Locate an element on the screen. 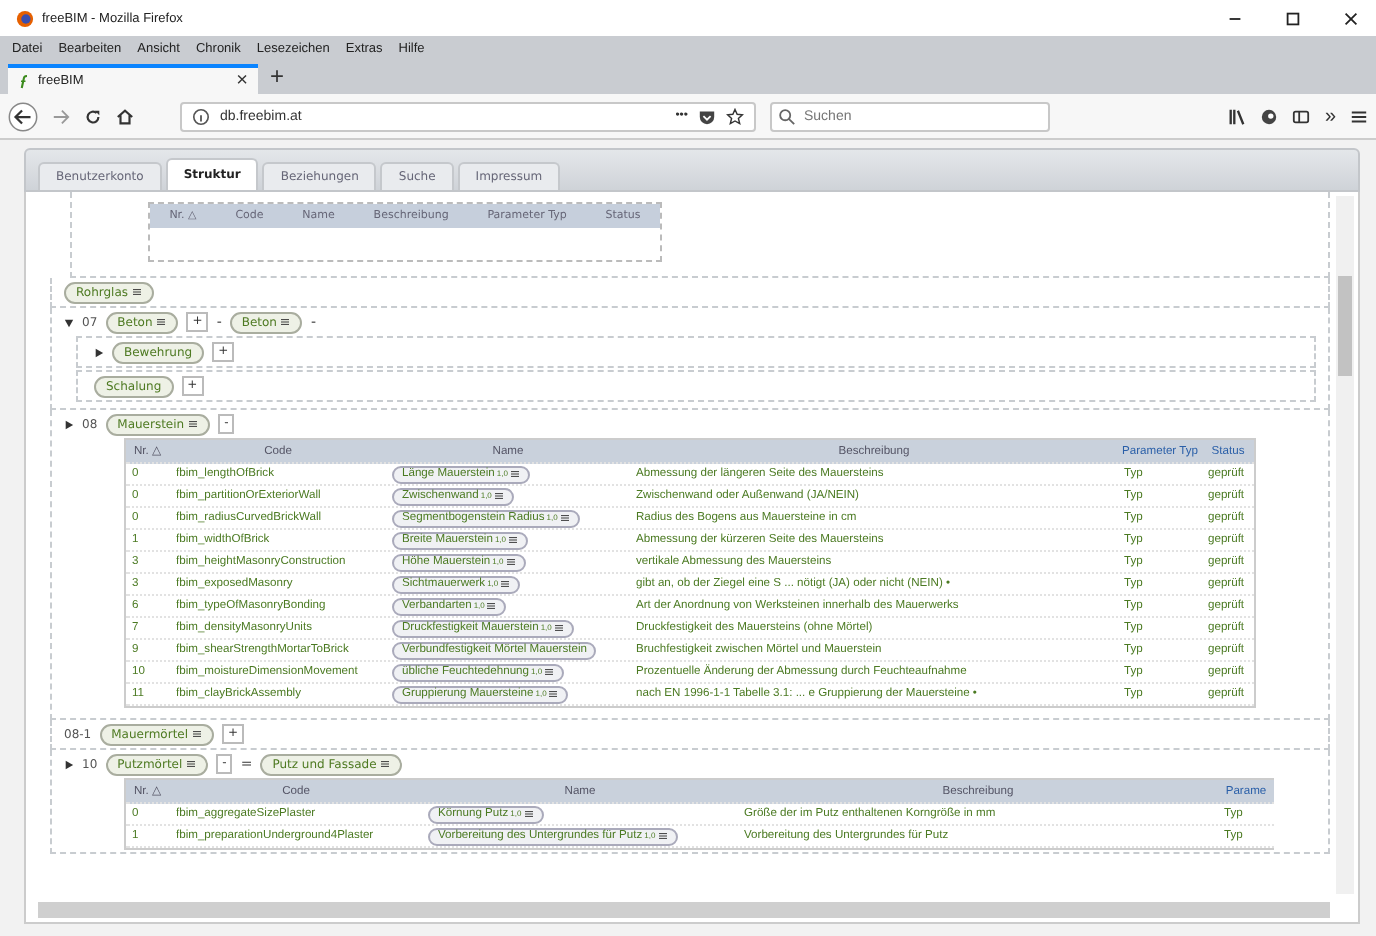 This screenshot has height=936, width=1376. library-icon is located at coordinates (1237, 116).